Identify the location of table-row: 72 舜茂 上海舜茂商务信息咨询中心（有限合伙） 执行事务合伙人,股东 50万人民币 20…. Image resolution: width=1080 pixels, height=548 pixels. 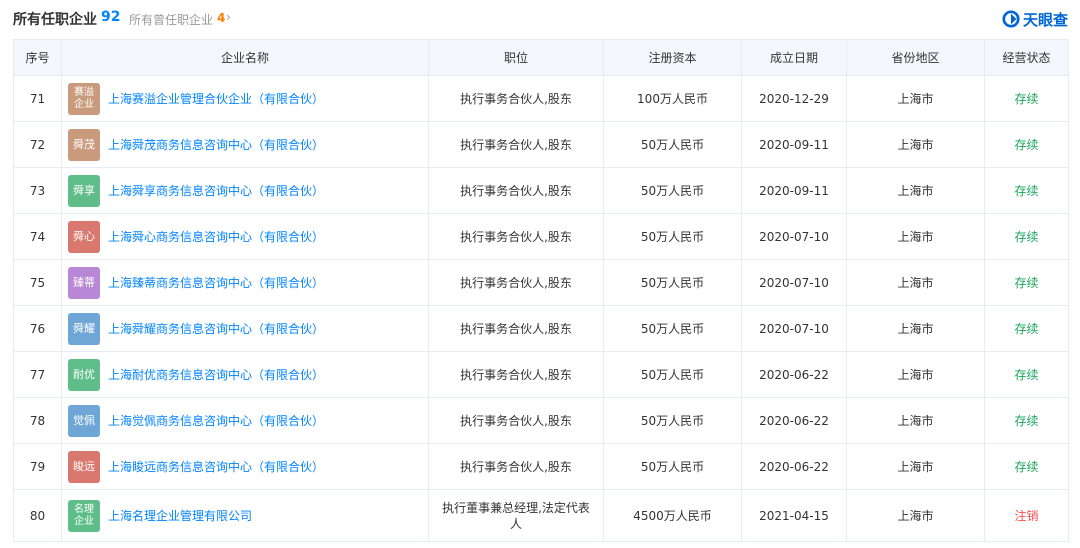
(541, 144).